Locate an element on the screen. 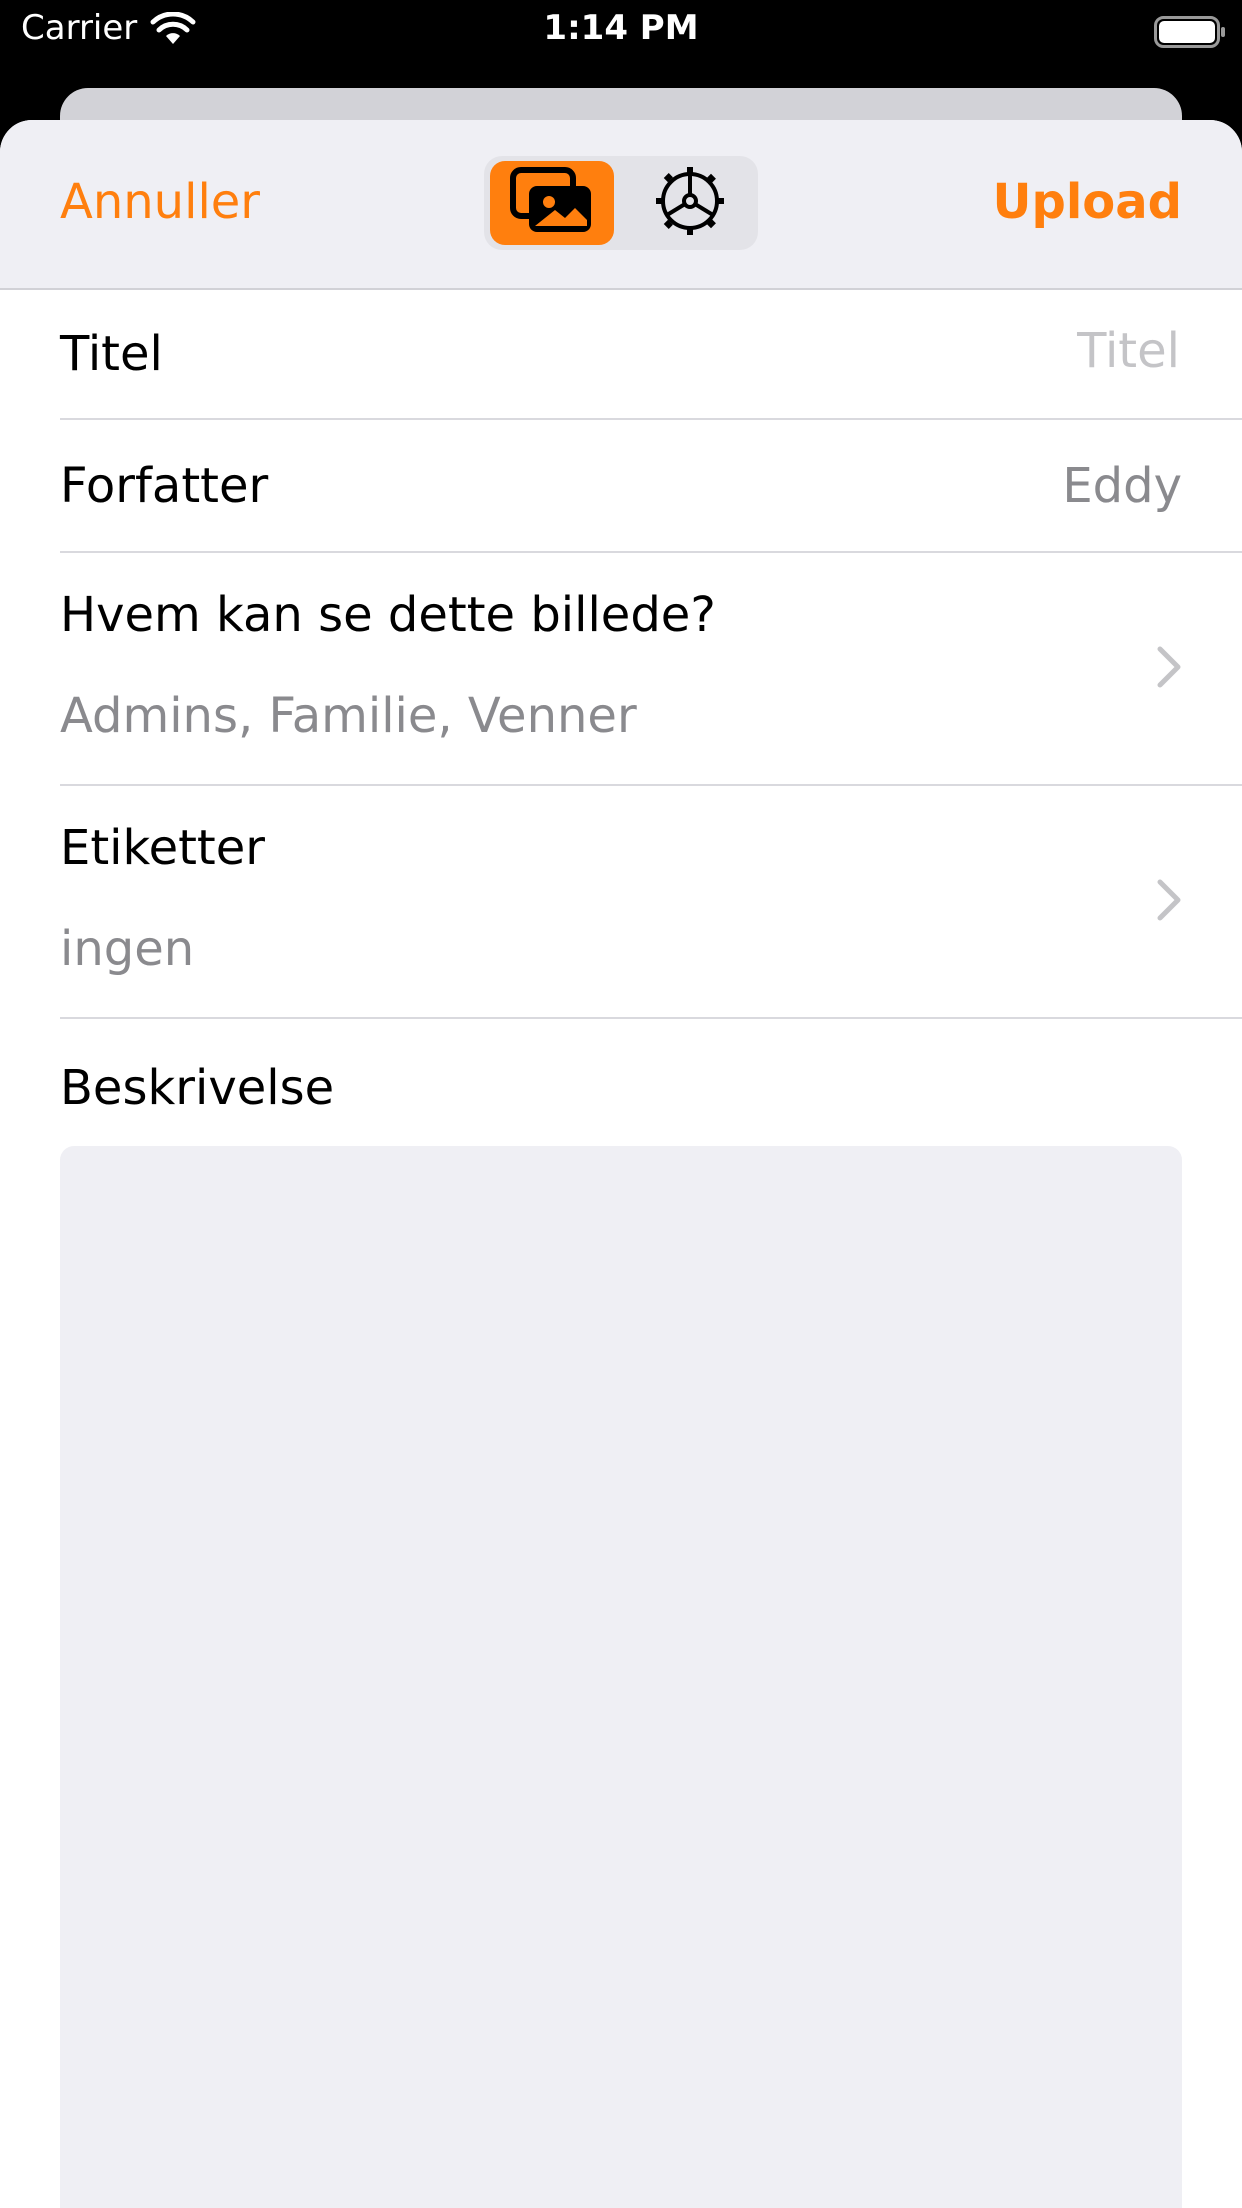 The image size is (1242, 2208). author-label: Forfatter is located at coordinates (164, 486).